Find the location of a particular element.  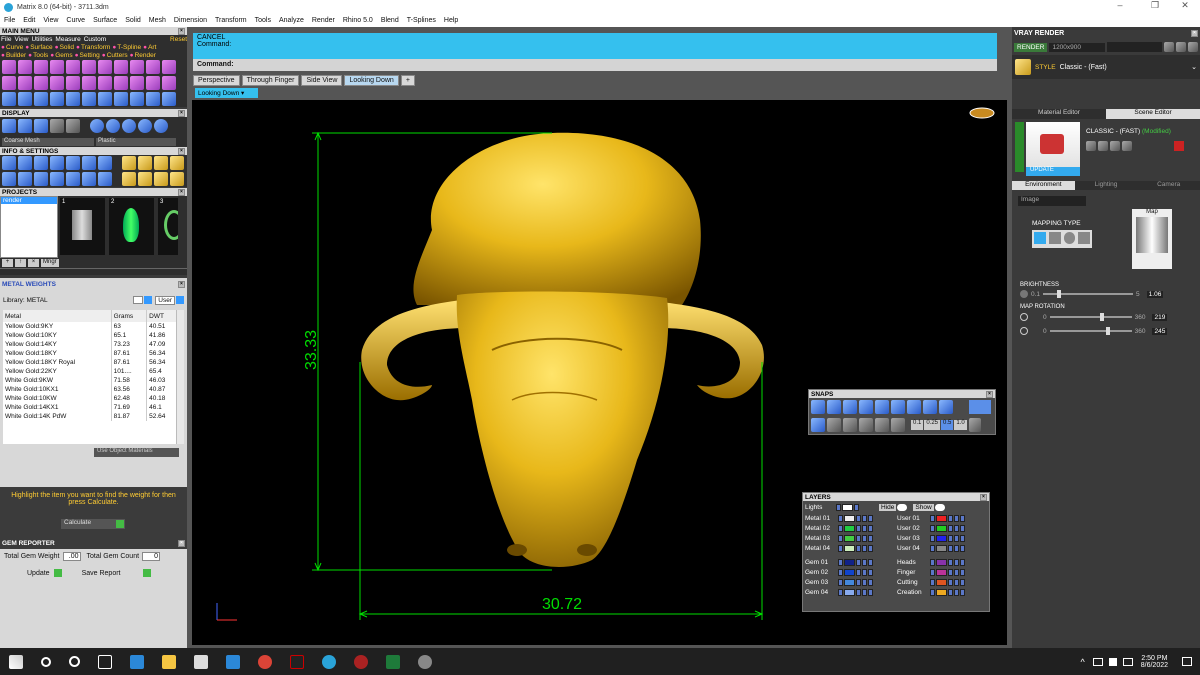

snap-toggle-button is located at coordinates (980, 407).